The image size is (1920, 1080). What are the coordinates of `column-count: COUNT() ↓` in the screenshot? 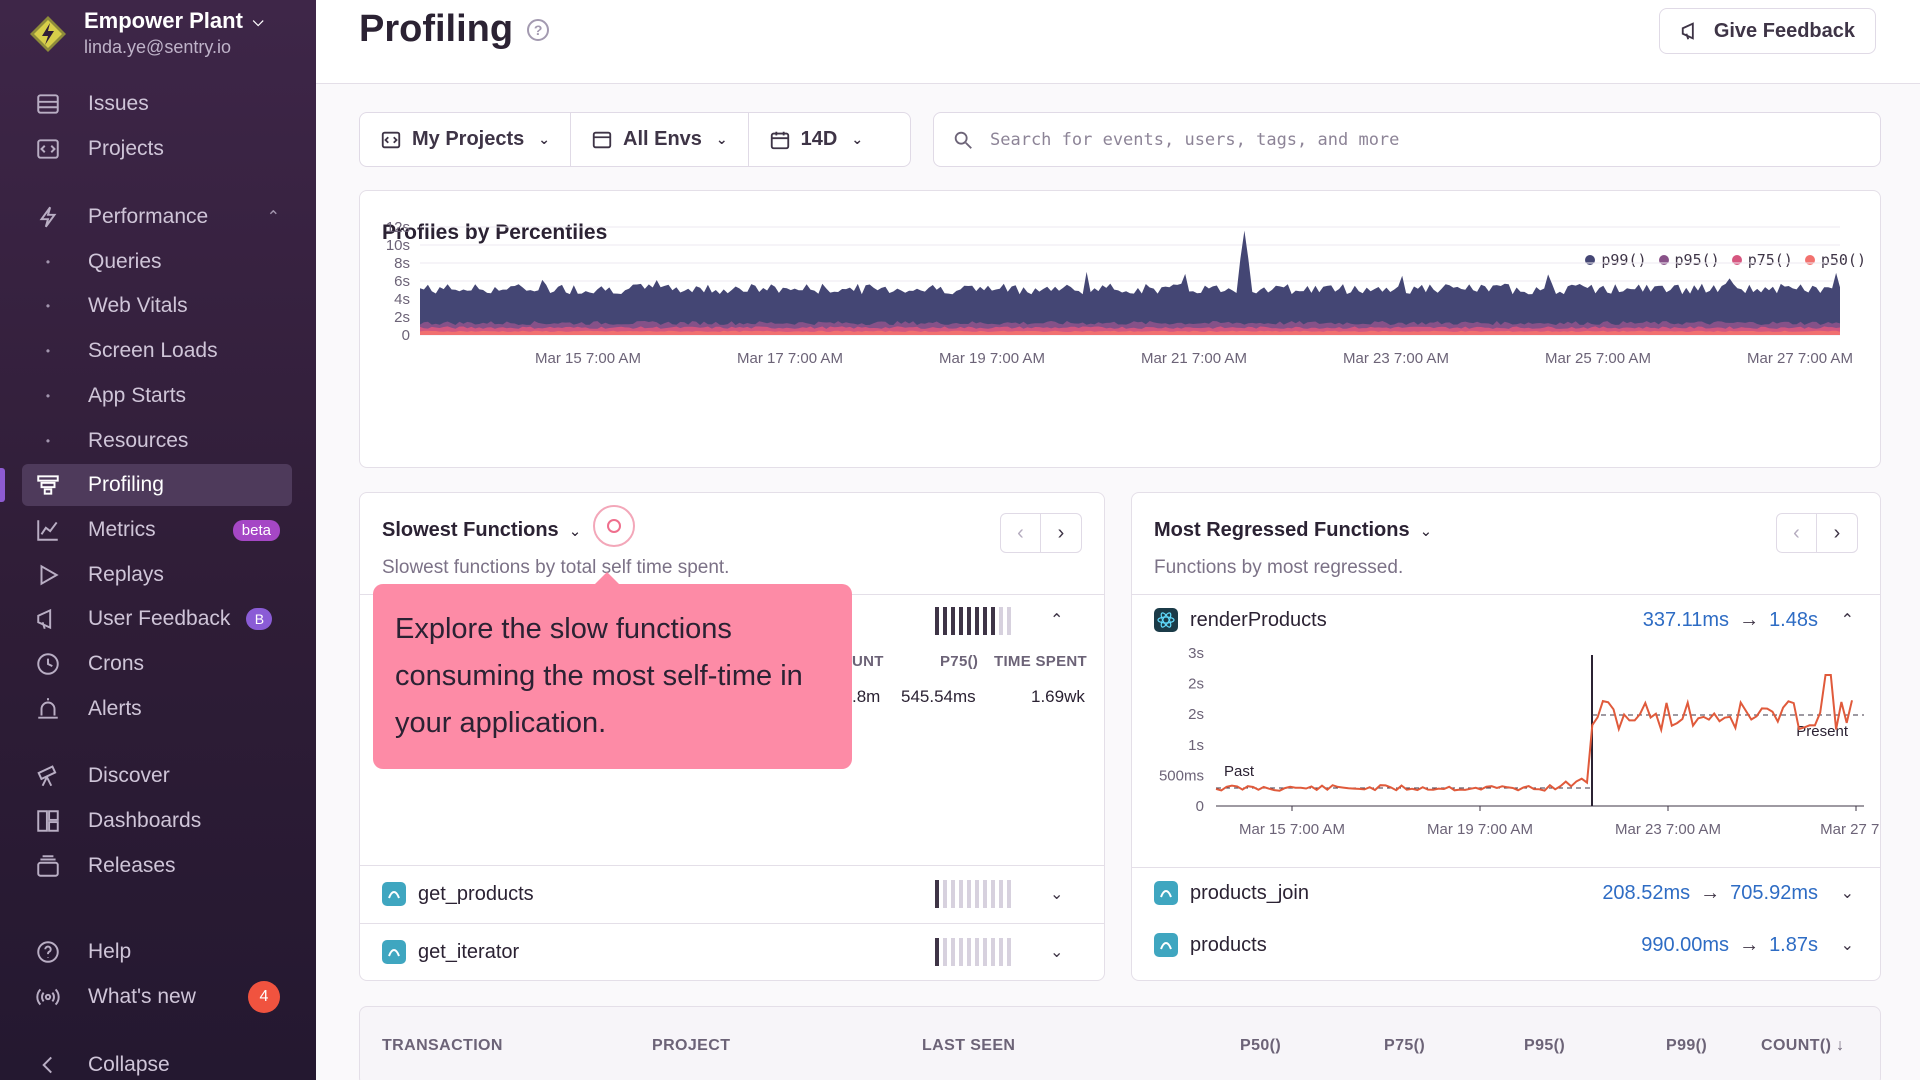 It's located at (1803, 1046).